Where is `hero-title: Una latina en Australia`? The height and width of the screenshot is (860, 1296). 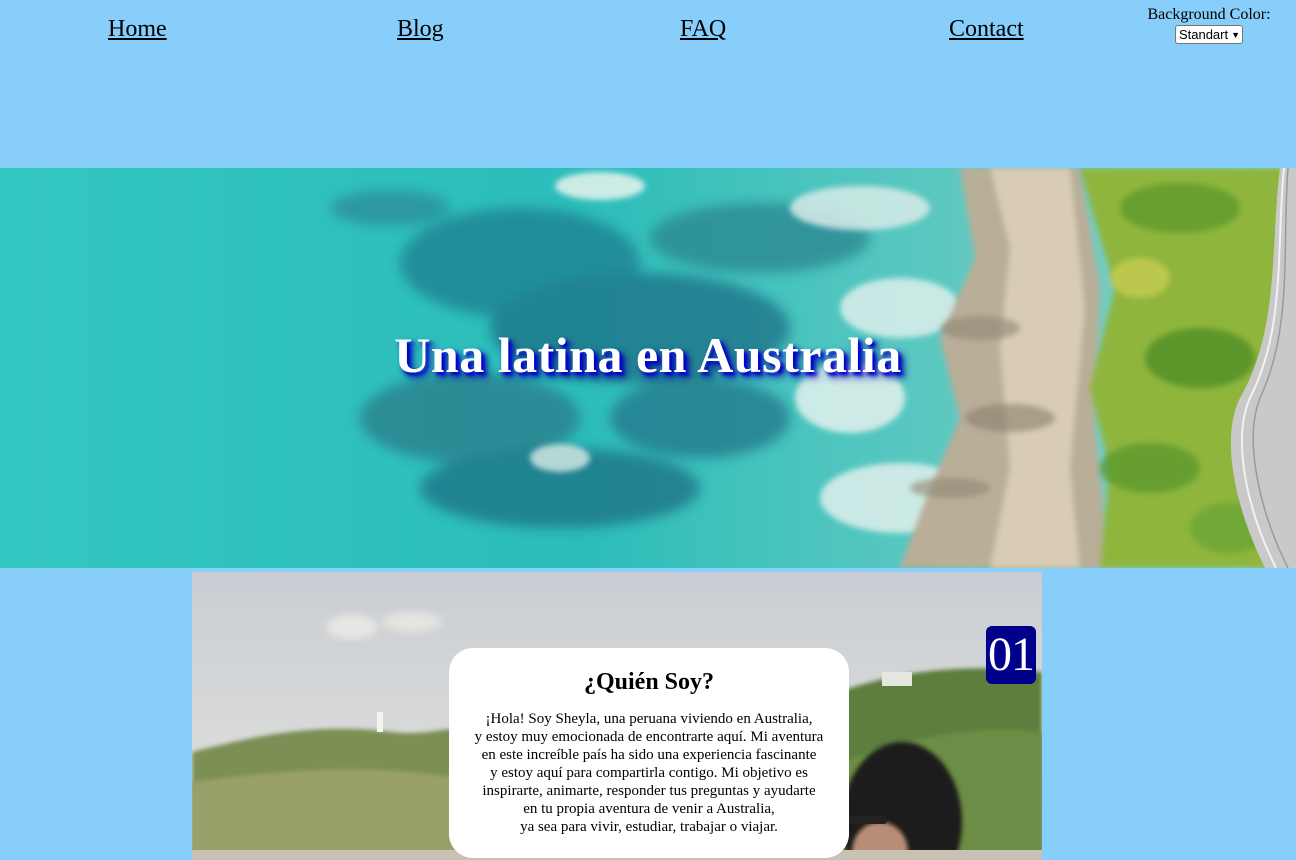 hero-title: Una latina en Australia is located at coordinates (648, 355).